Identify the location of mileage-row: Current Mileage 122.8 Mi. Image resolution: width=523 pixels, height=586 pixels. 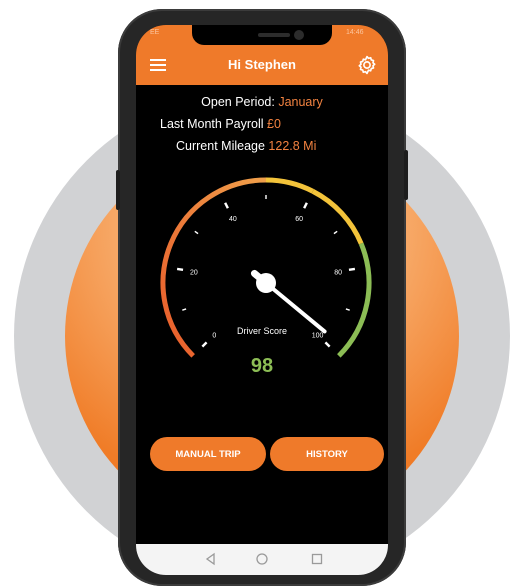
(262, 146).